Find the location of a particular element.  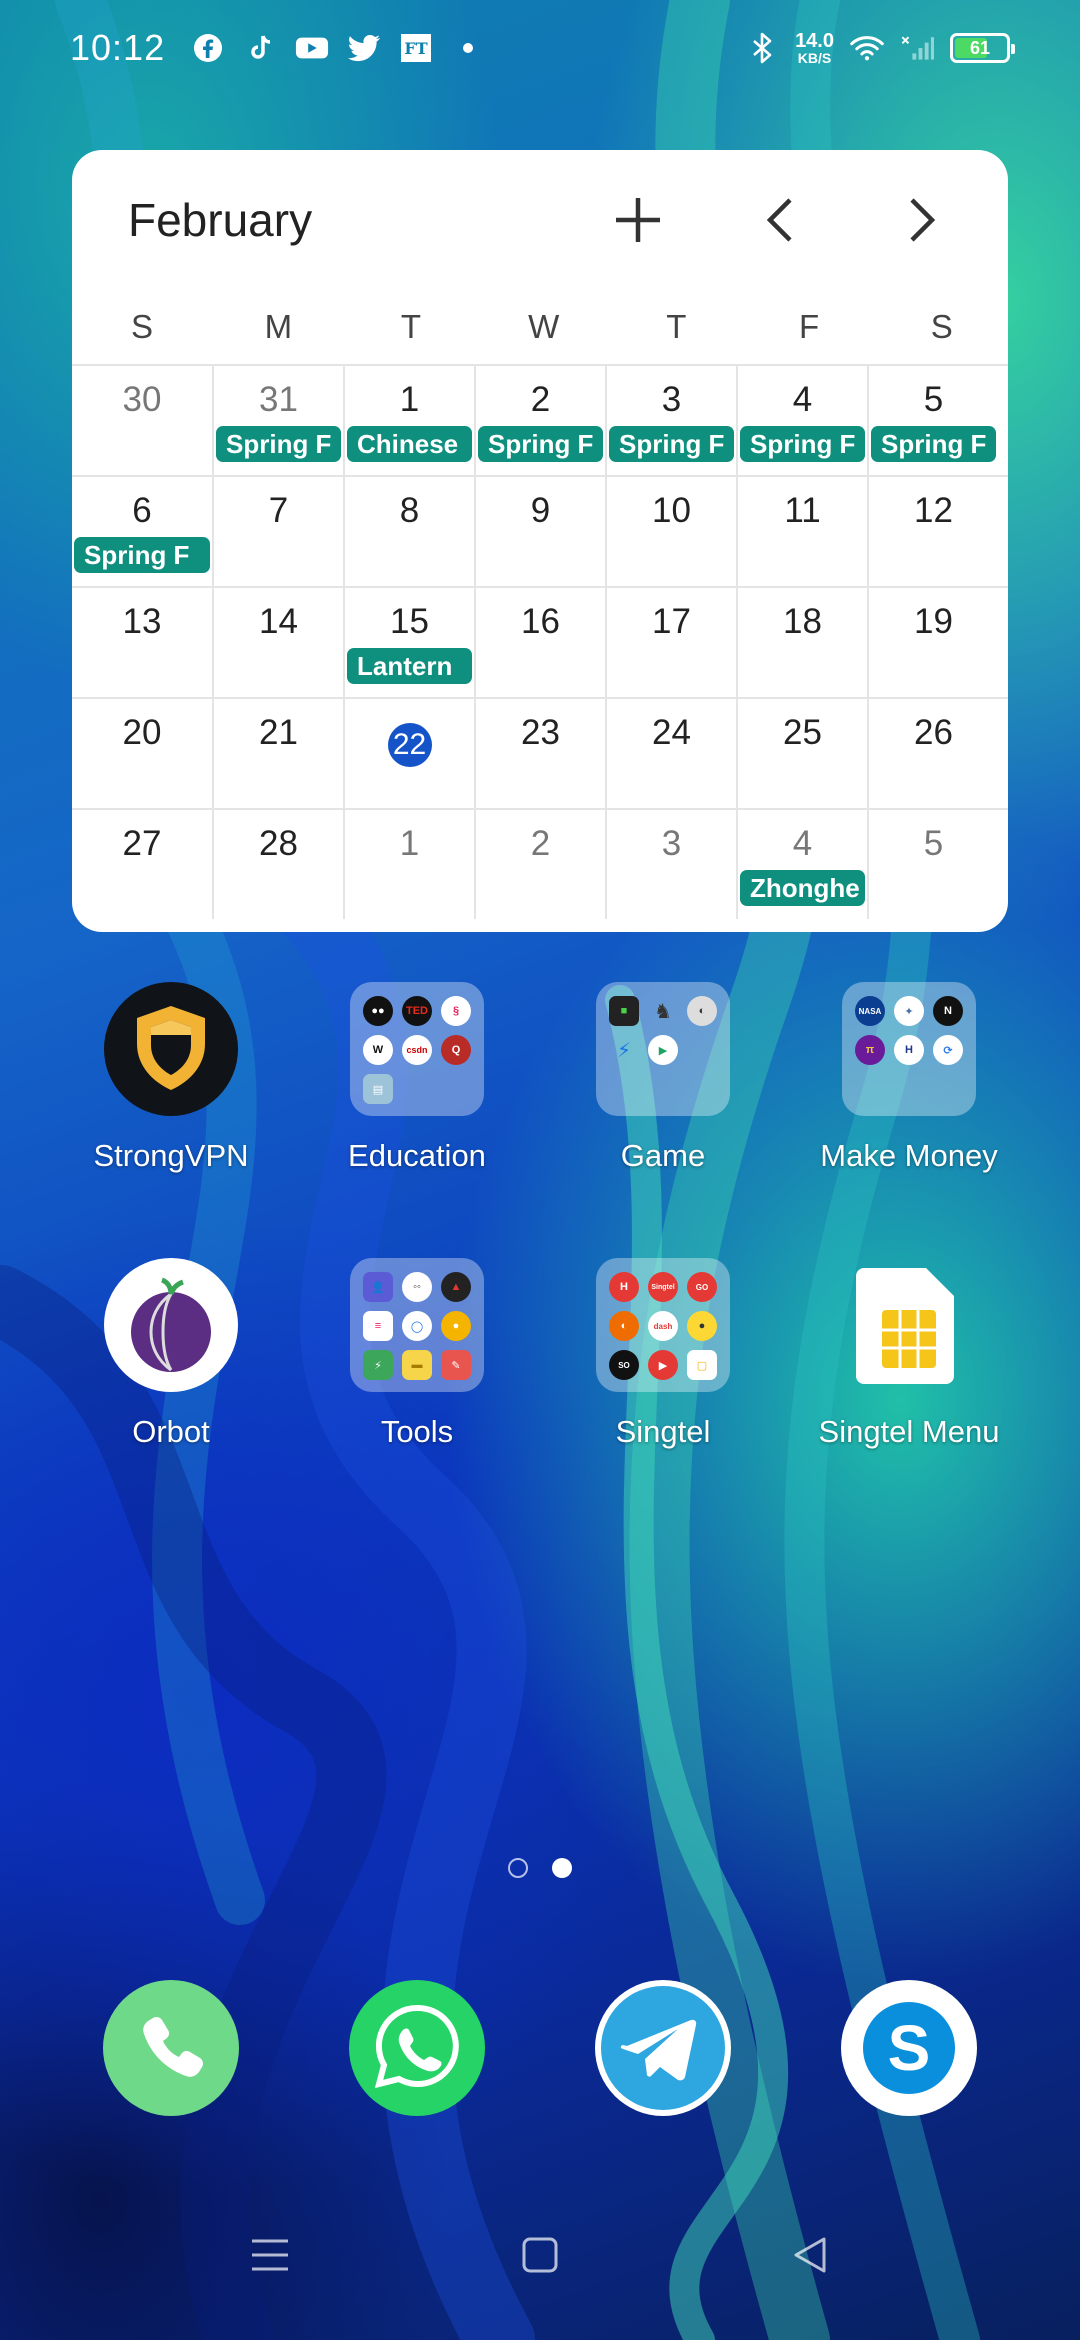

add-event-button is located at coordinates (638, 220).